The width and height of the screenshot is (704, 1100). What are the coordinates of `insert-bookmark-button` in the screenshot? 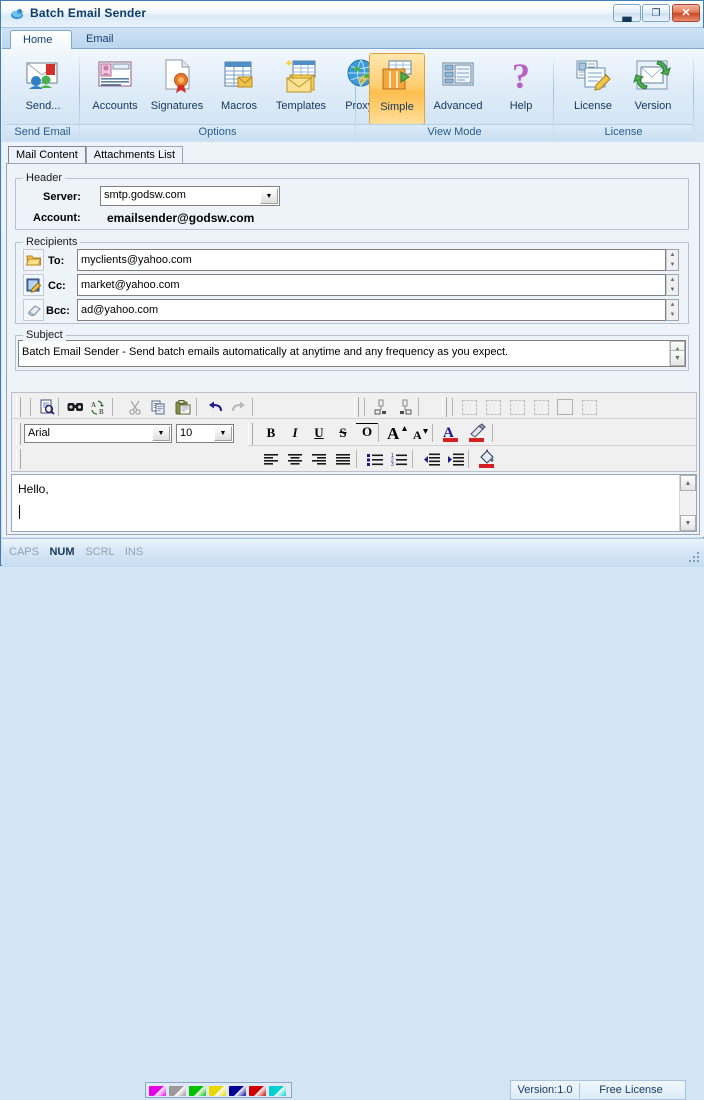 It's located at (405, 407).